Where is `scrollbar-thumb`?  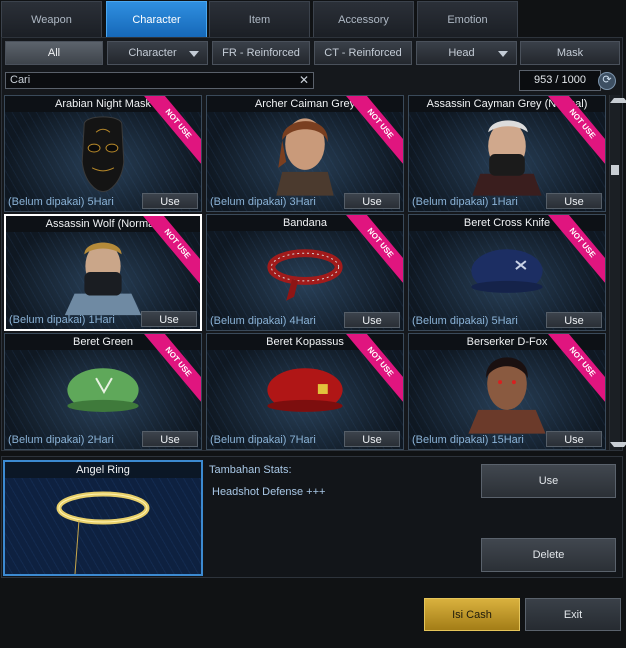
scrollbar-thumb is located at coordinates (615, 170).